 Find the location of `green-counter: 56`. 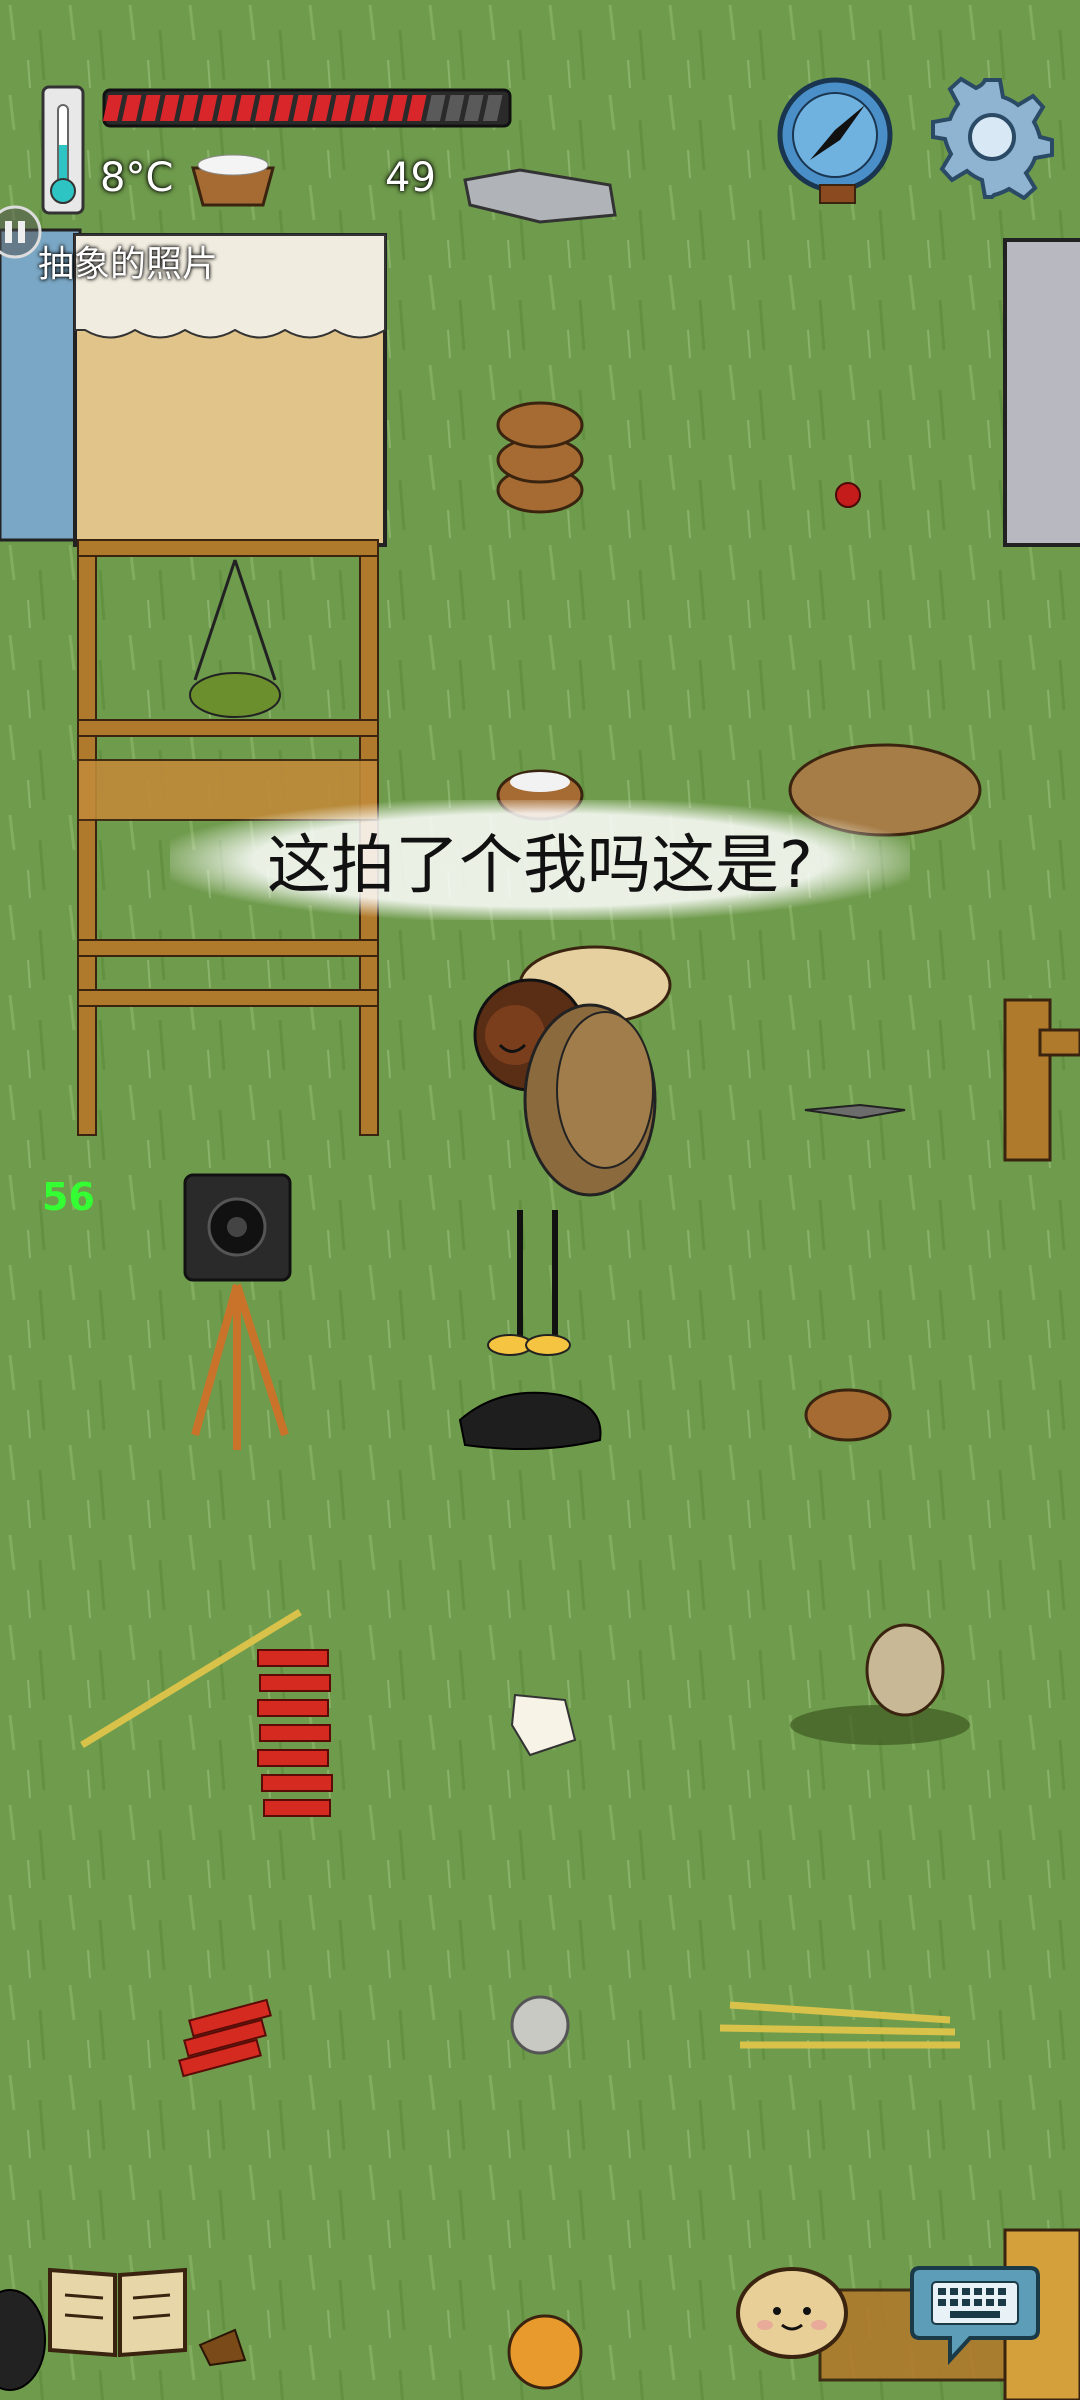

green-counter: 56 is located at coordinates (68, 1197).